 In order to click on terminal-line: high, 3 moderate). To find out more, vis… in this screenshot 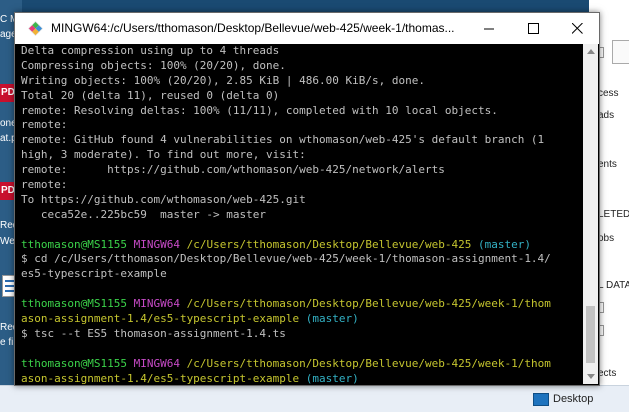, I will do `click(163, 155)`.